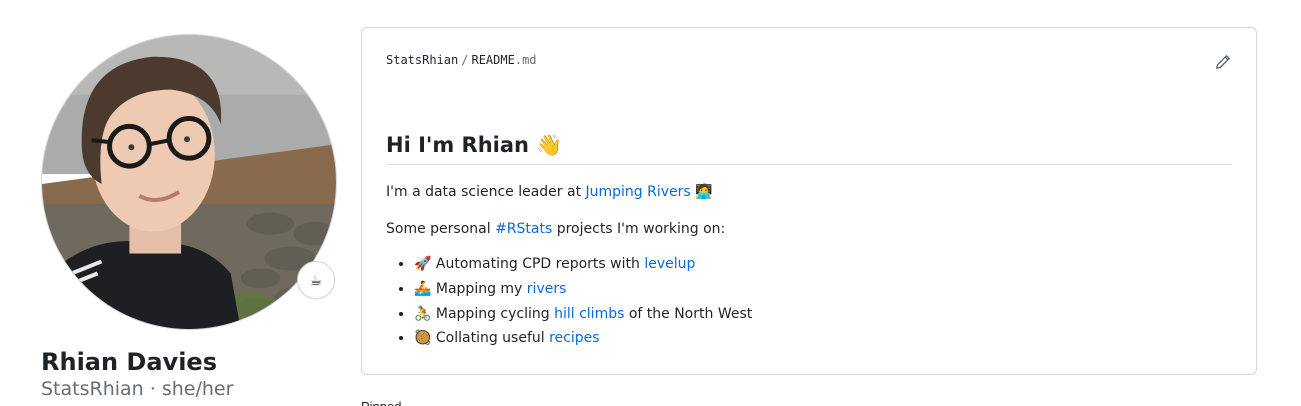  What do you see at coordinates (137, 389) in the screenshot?
I see `profile-username-pronouns: StatsRhian · she/her` at bounding box center [137, 389].